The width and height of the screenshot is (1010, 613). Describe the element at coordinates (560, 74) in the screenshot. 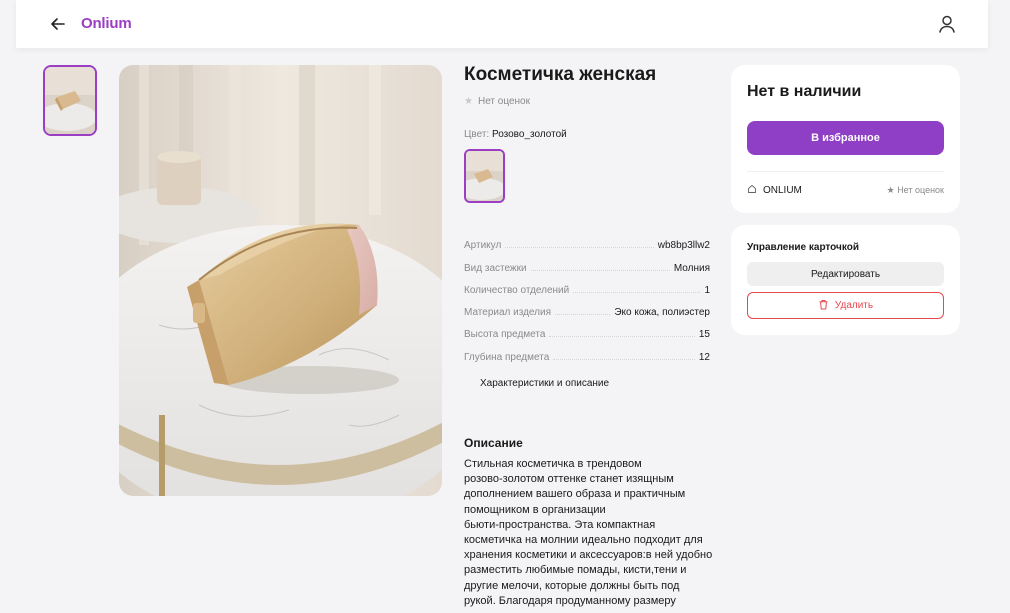

I see `product-title: Косметичка женская` at that location.